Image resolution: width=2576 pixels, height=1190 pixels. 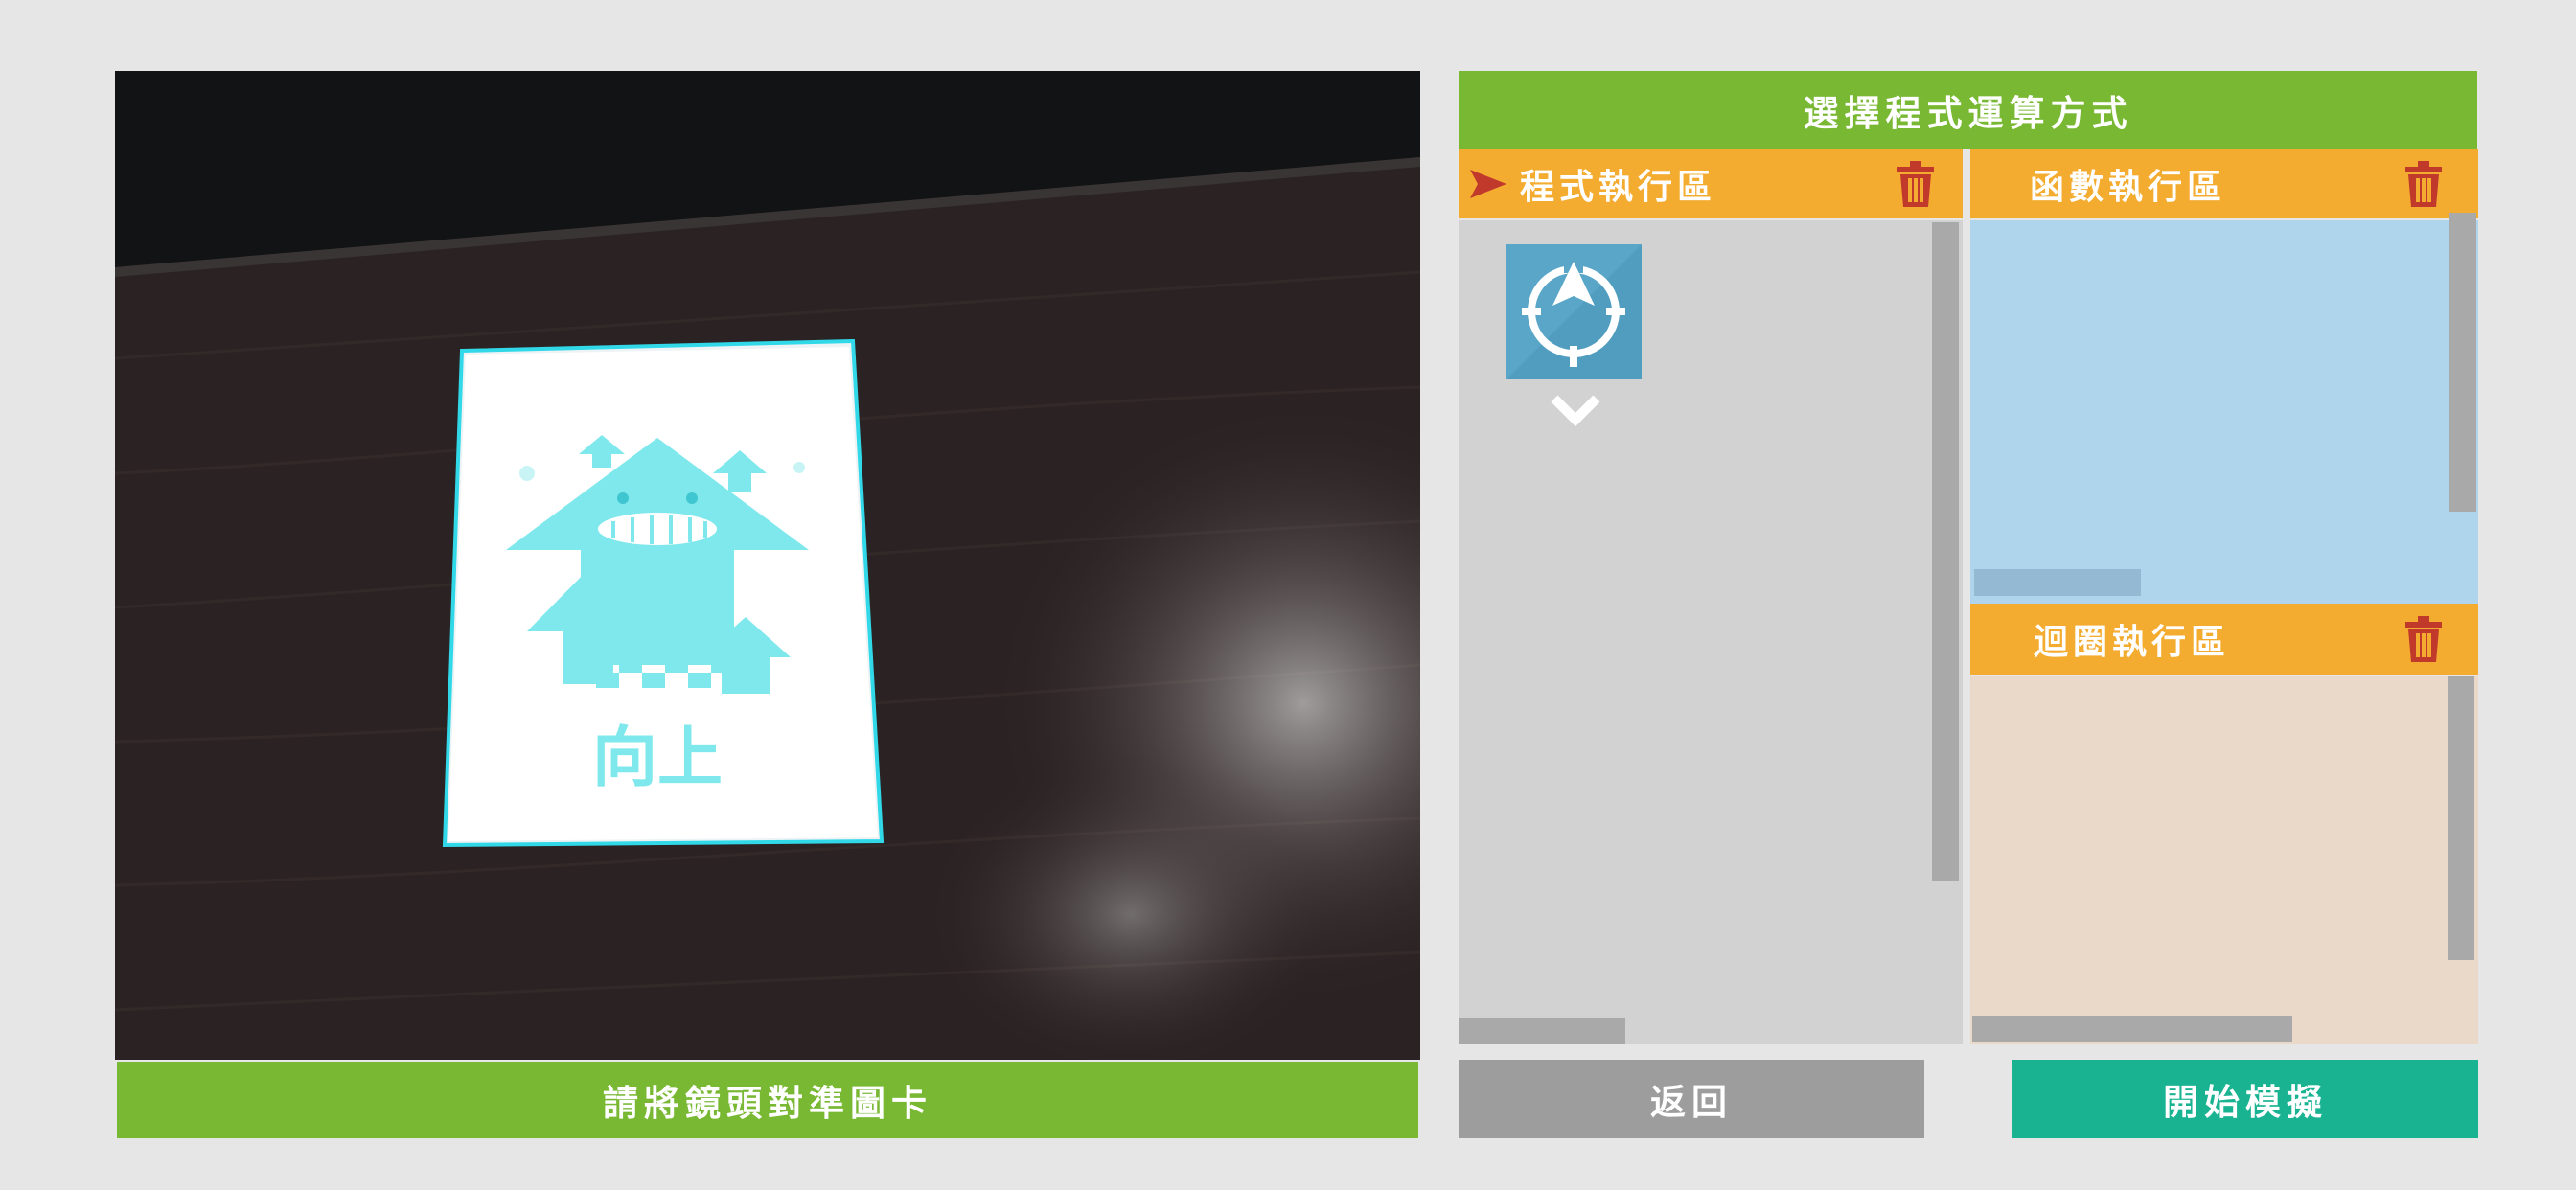 What do you see at coordinates (663, 593) in the screenshot?
I see `scanned-card: 向上` at bounding box center [663, 593].